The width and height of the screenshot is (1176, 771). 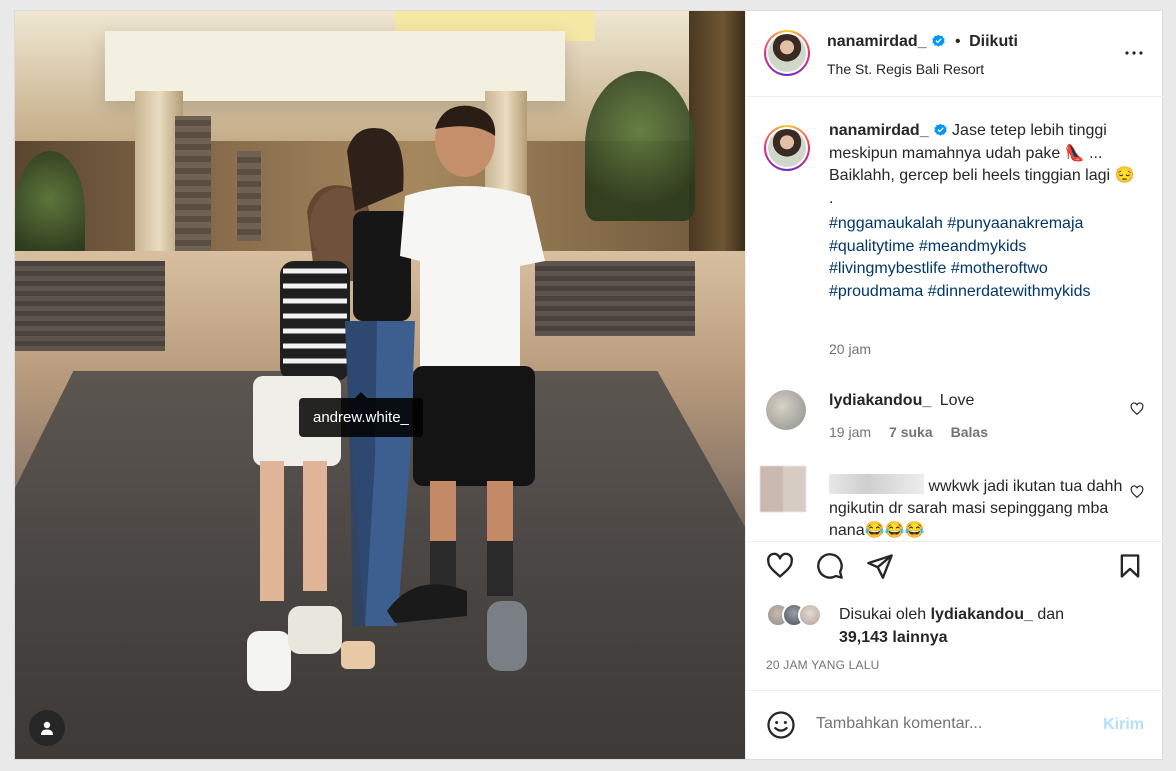 I want to click on comment-likes: 7 suka, so click(x=911, y=432).